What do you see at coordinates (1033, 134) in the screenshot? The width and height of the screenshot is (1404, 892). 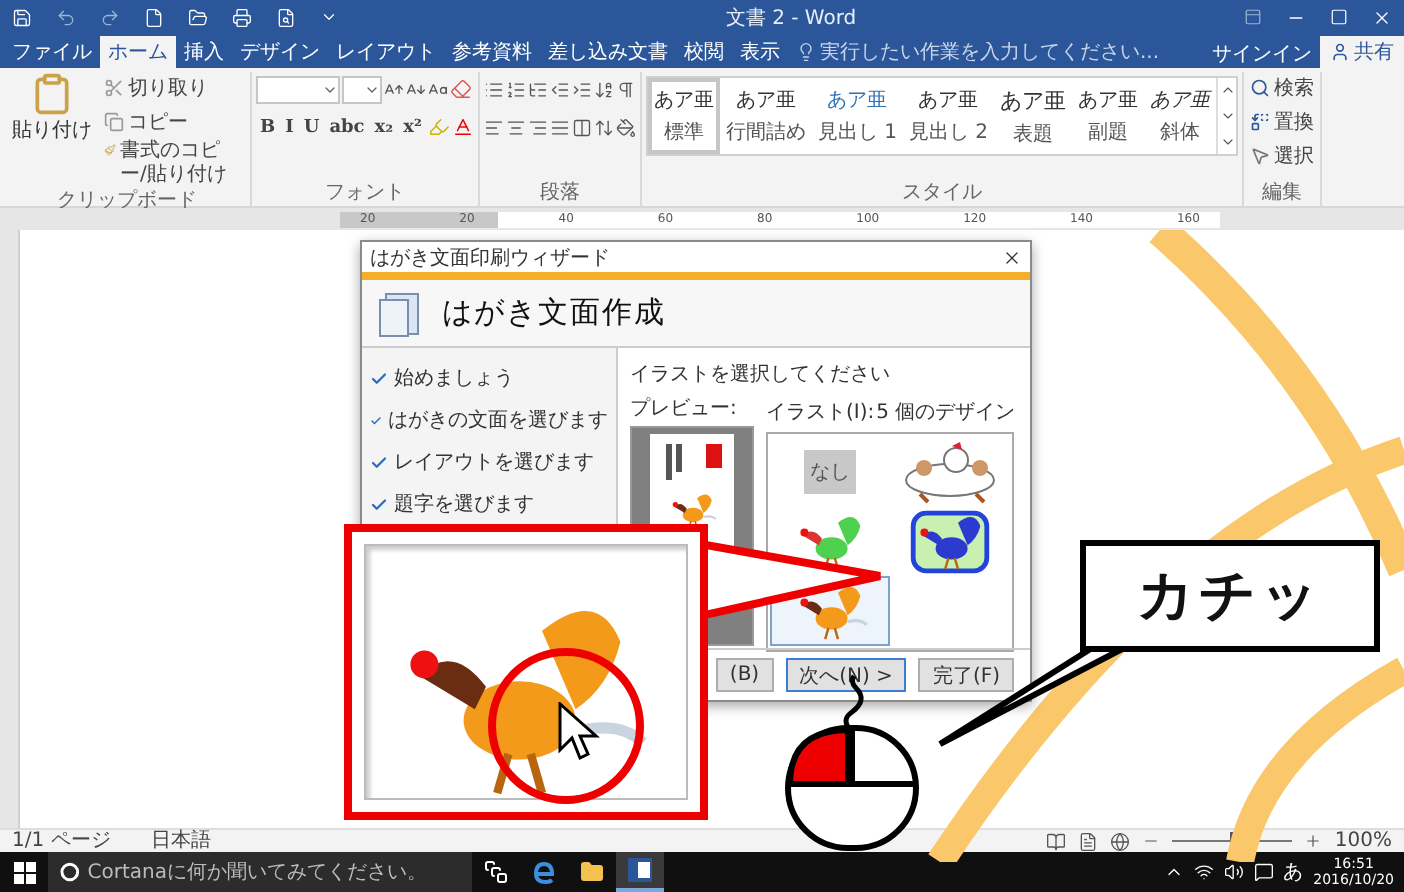 I see `style-name: 表題` at bounding box center [1033, 134].